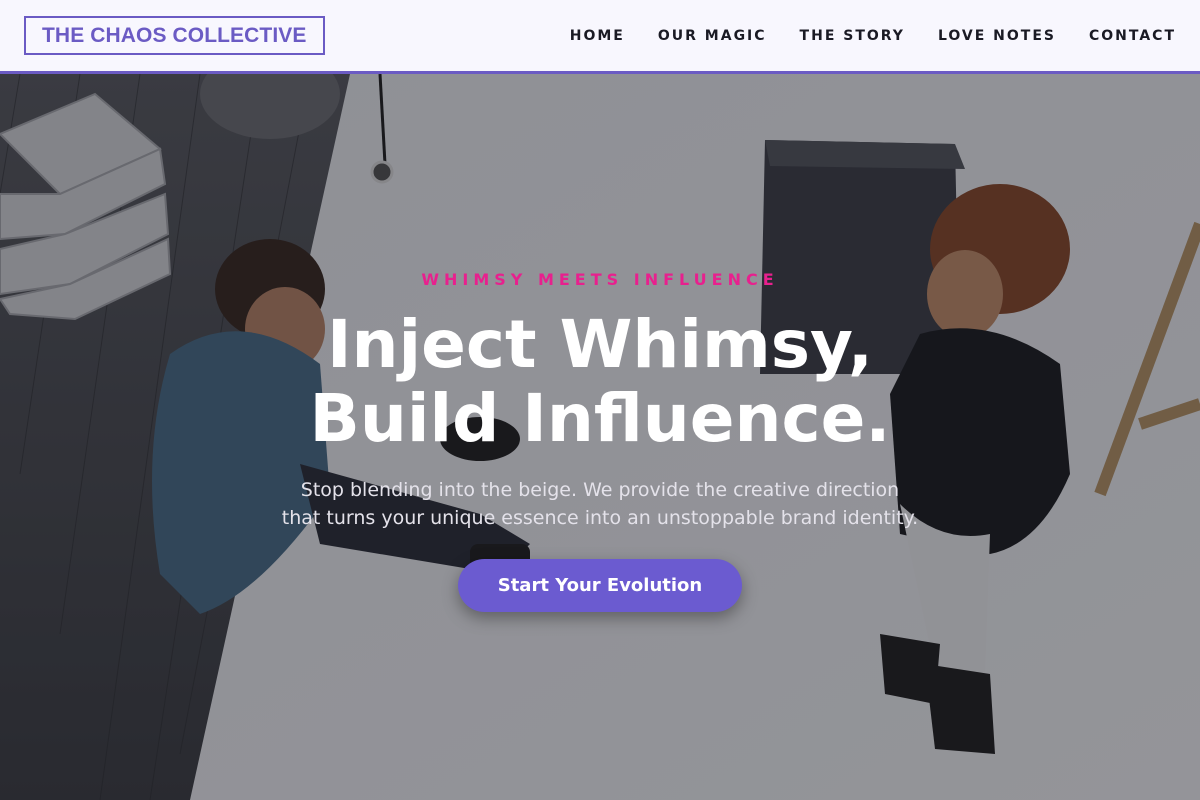  Describe the element at coordinates (174, 35) in the screenshot. I see `site-logo: THE CHAOS COLLECTIVE` at that location.